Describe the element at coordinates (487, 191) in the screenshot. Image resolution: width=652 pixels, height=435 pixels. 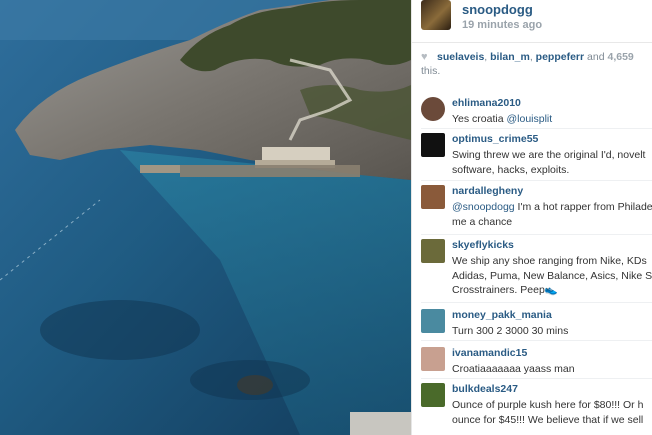
I see `comment-username: nardallegheny` at that location.